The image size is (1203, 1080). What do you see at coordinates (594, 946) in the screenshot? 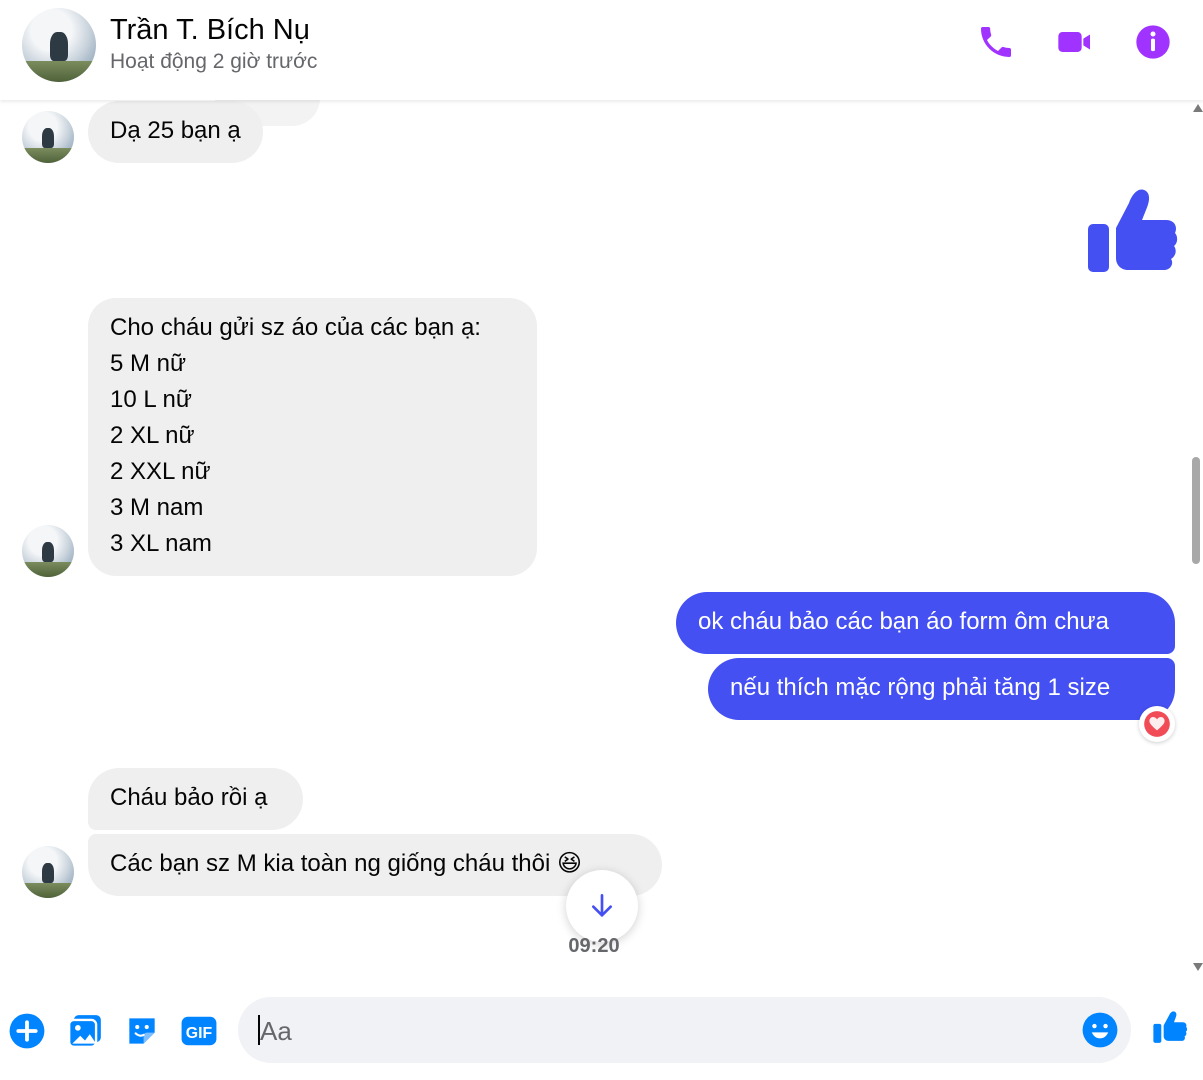
I see `message-timestamp: 09:20` at bounding box center [594, 946].